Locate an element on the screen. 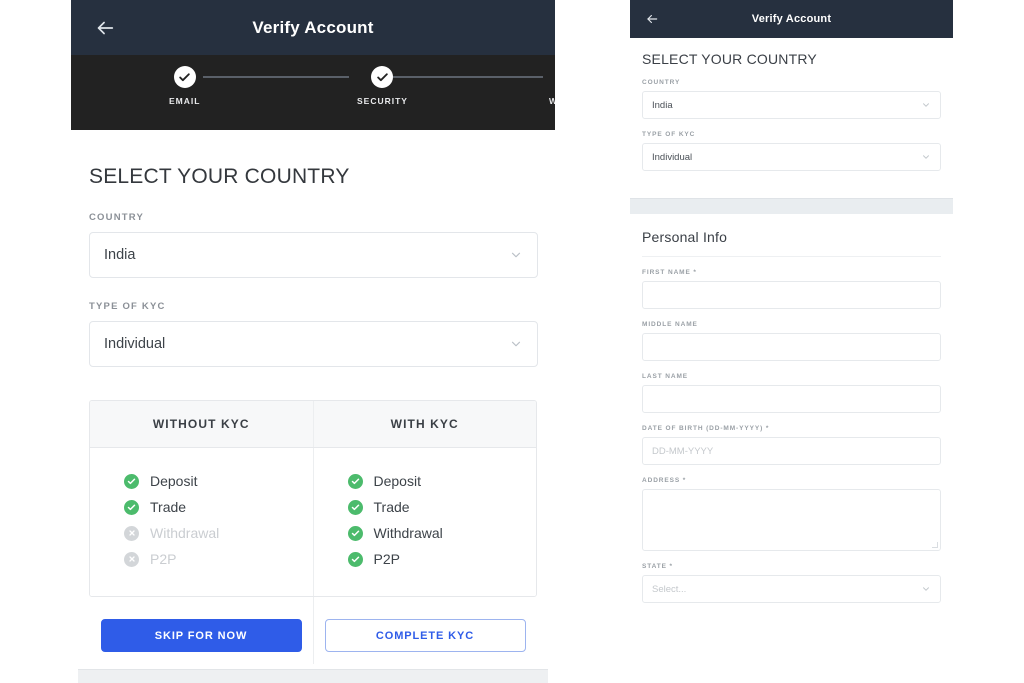  field-label: STATE * is located at coordinates (657, 566).